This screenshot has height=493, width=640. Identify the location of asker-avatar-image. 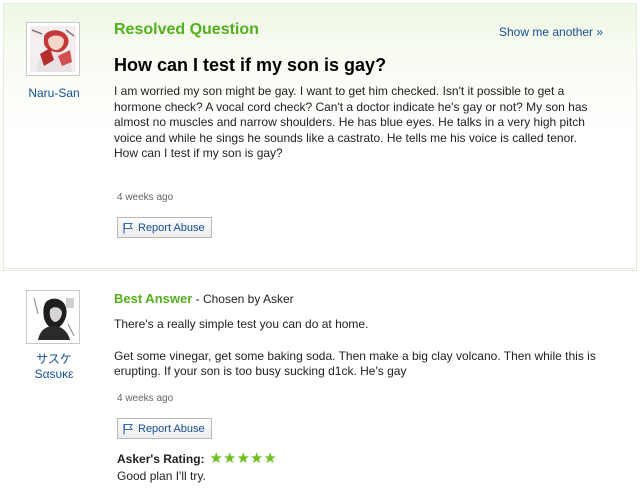
(53, 49).